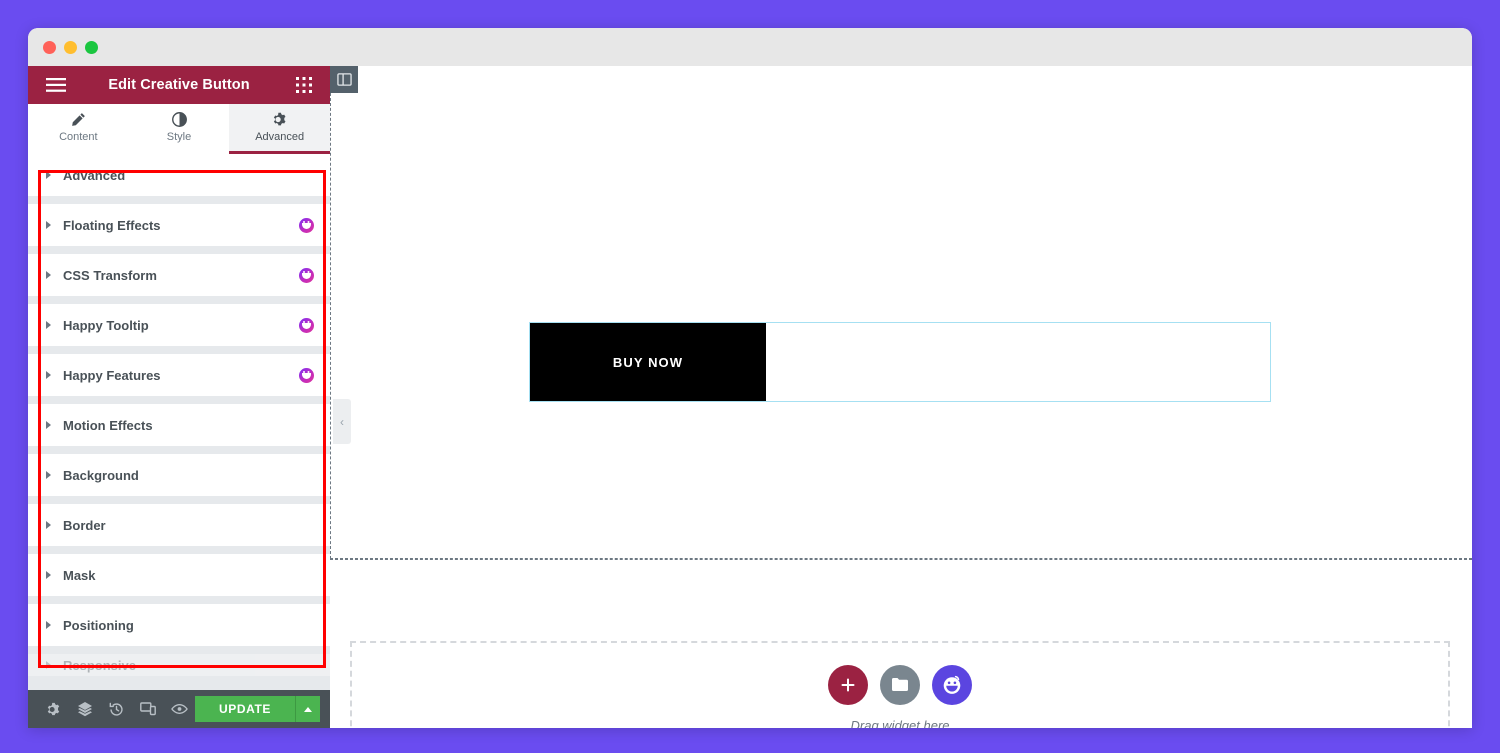  I want to click on update-button-group: UPDATE, so click(257, 709).